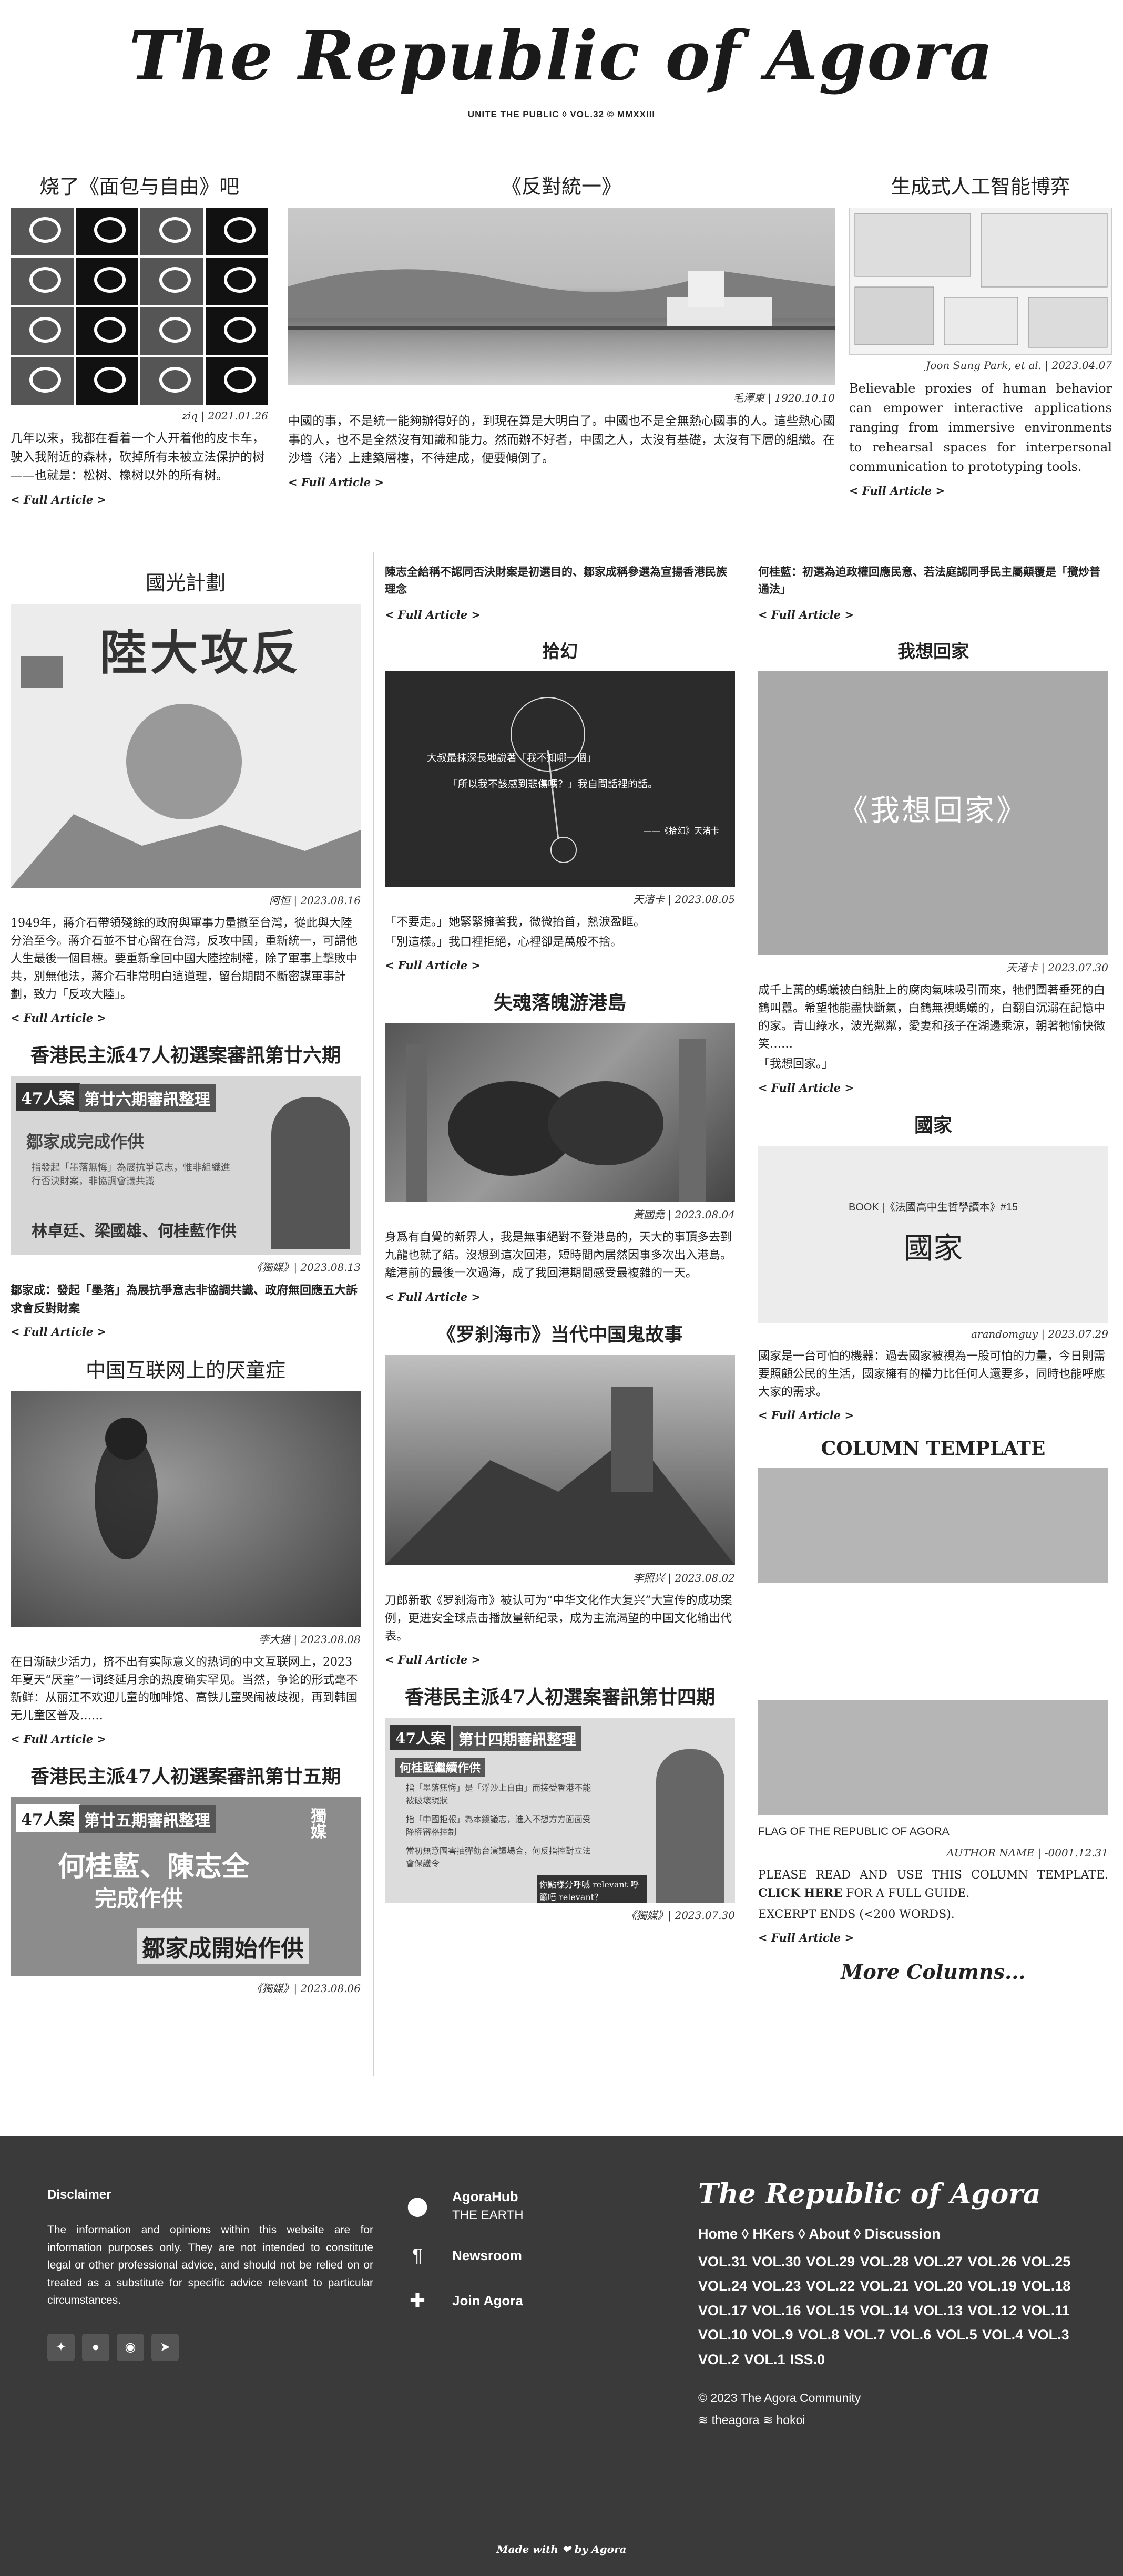  I want to click on image-line: 指發起「墨落無悔」為展抗爭意志，惟非組織進行否決財案，非協調會議共識, so click(131, 1174).